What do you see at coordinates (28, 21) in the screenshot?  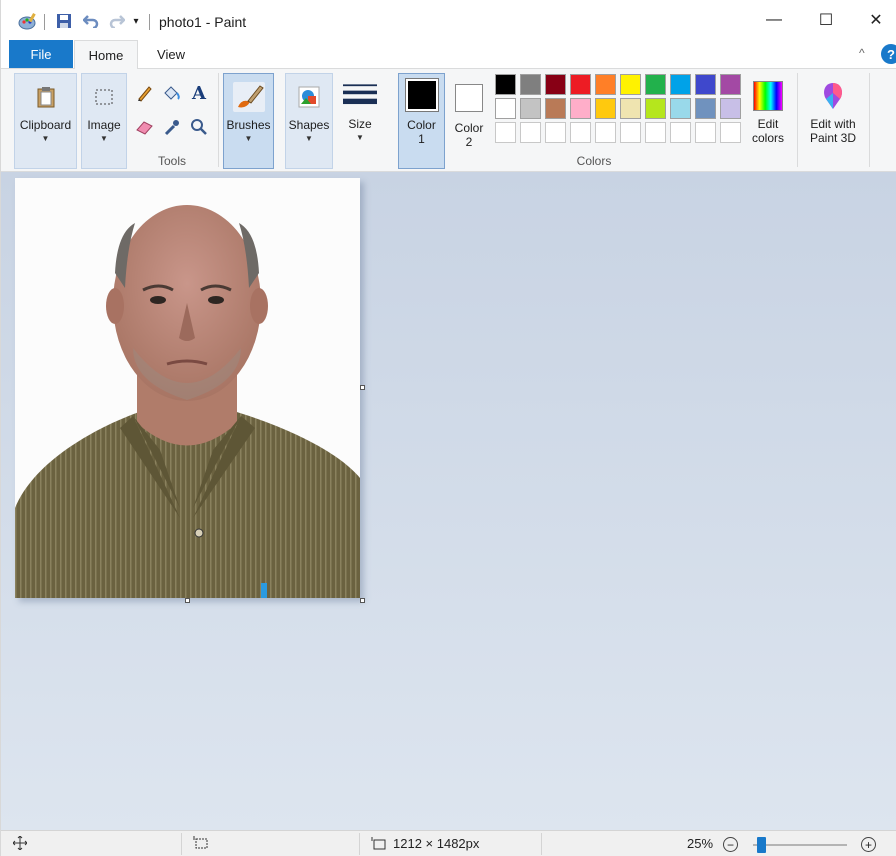 I see `paint-app-icon` at bounding box center [28, 21].